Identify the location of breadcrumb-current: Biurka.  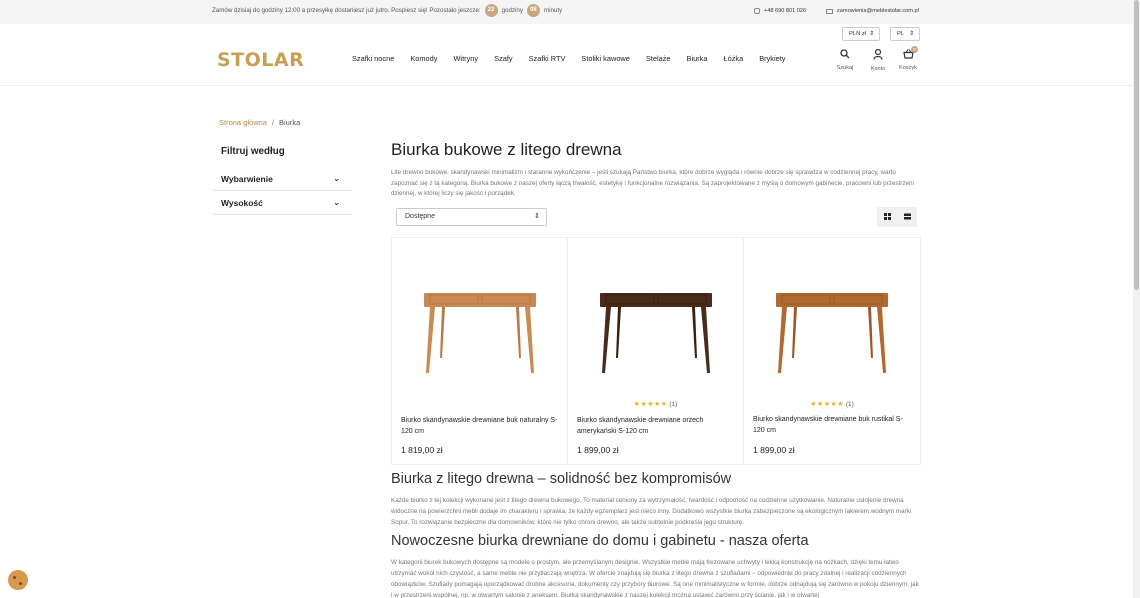
(290, 122).